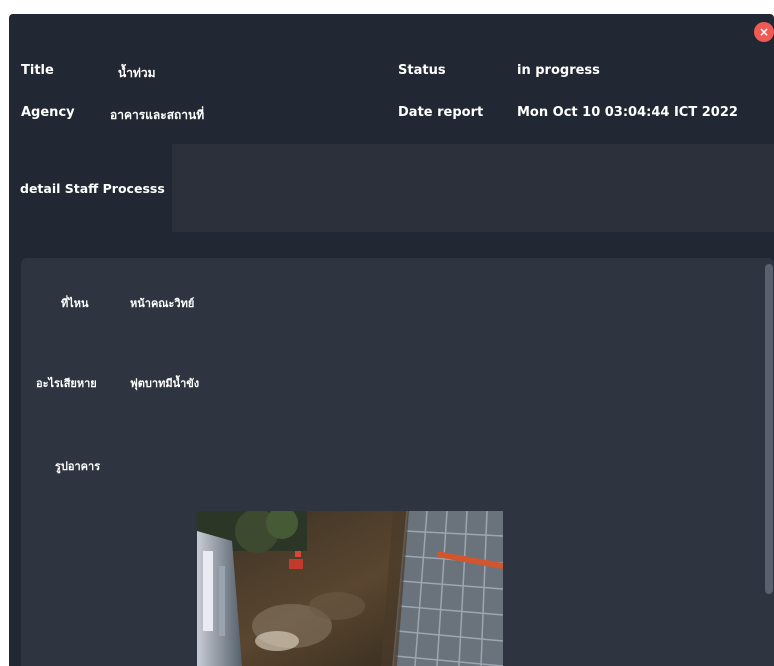  What do you see at coordinates (441, 112) in the screenshot?
I see `date-report-label: Date report` at bounding box center [441, 112].